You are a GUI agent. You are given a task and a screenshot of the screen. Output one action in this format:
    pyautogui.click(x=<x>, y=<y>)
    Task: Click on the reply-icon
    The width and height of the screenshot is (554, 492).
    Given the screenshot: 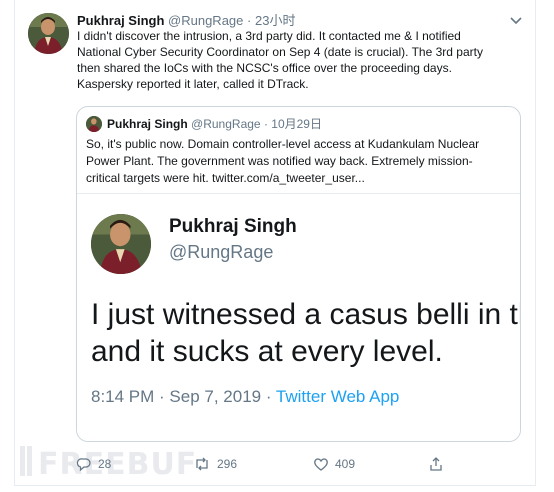 What is the action you would take?
    pyautogui.click(x=84, y=464)
    